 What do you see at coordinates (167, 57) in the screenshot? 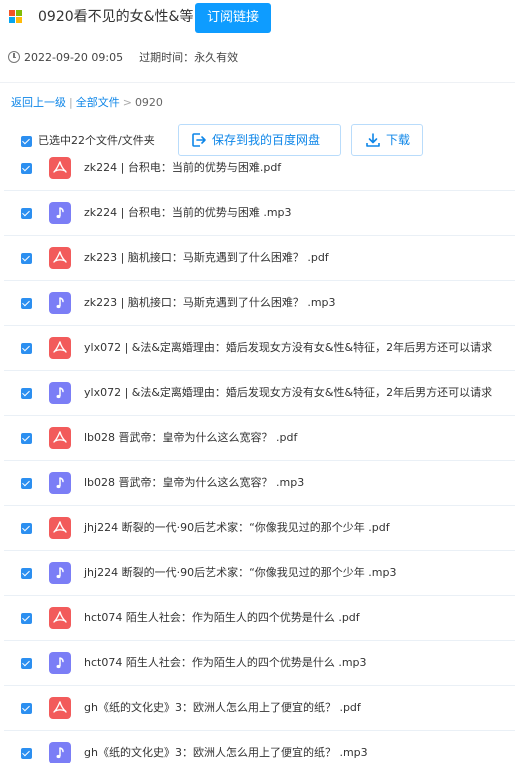
I see `expire-label: 过期时间：` at bounding box center [167, 57].